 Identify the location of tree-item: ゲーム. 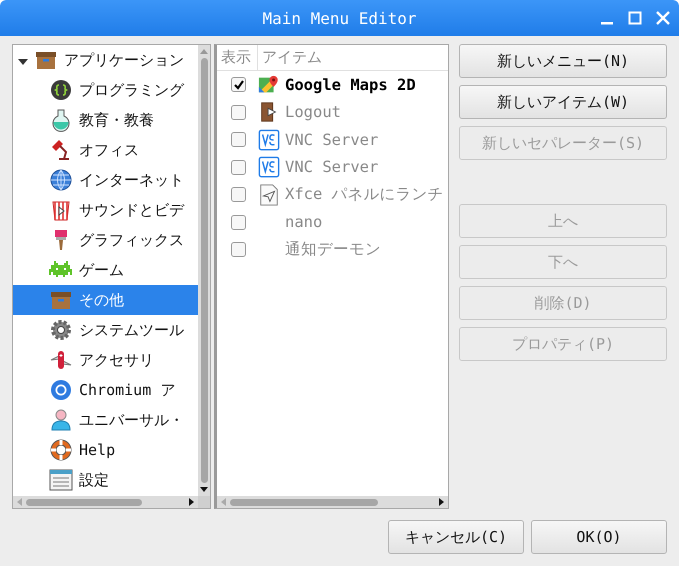
(105, 270).